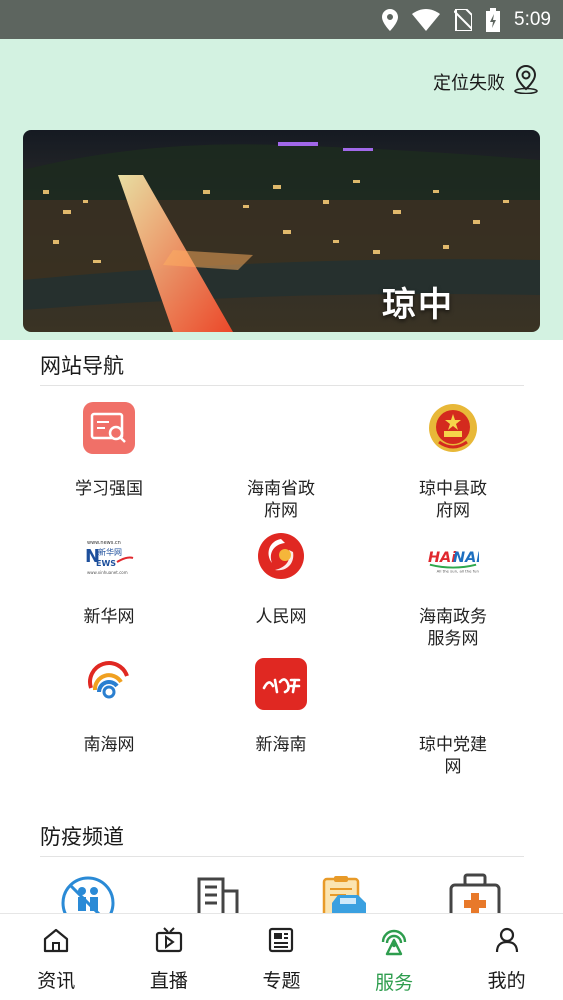  What do you see at coordinates (110, 552) in the screenshot?
I see `svg-text: 新华网` at bounding box center [110, 552].